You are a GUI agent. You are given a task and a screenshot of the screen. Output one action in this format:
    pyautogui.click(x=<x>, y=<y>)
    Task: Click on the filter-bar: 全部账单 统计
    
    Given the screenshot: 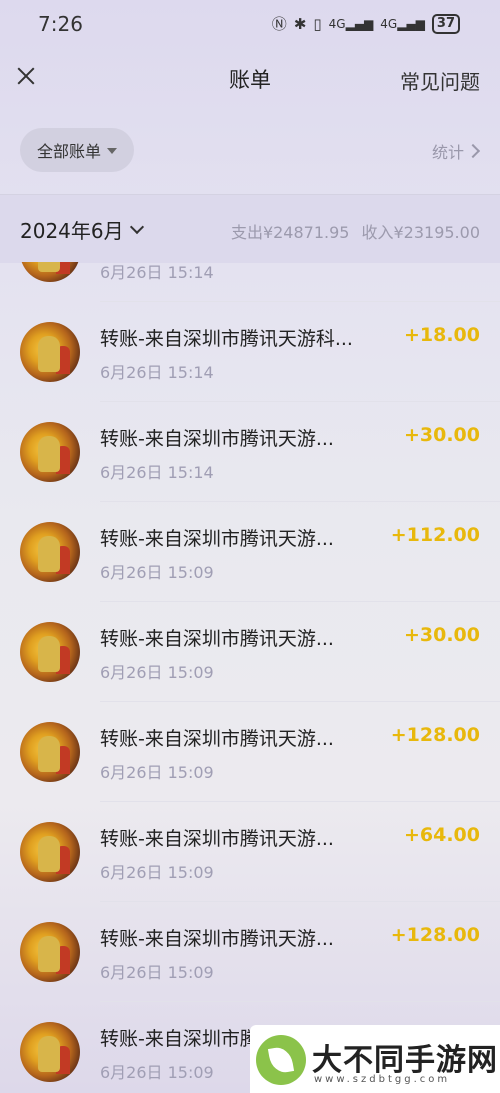 What is the action you would take?
    pyautogui.click(x=250, y=150)
    